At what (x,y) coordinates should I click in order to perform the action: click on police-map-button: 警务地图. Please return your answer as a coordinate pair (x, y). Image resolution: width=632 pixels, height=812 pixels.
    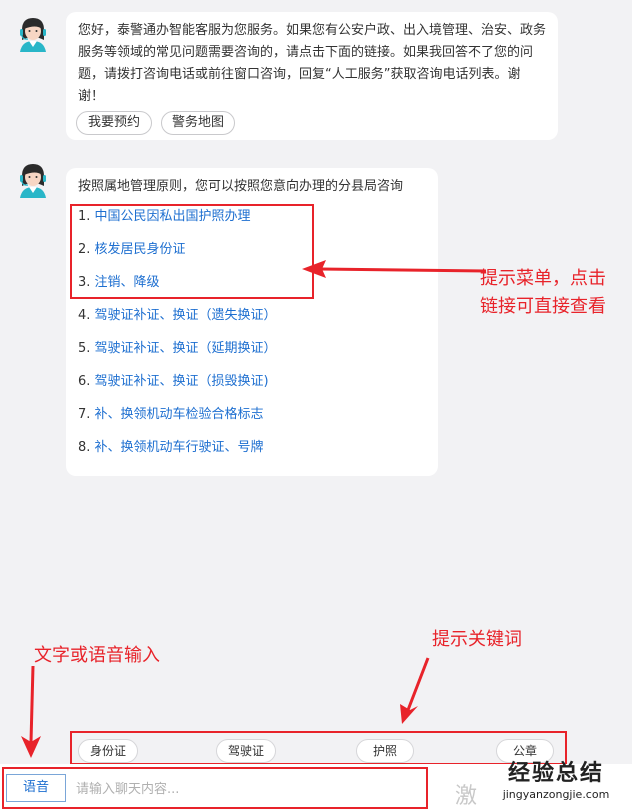
    Looking at the image, I should click on (198, 123).